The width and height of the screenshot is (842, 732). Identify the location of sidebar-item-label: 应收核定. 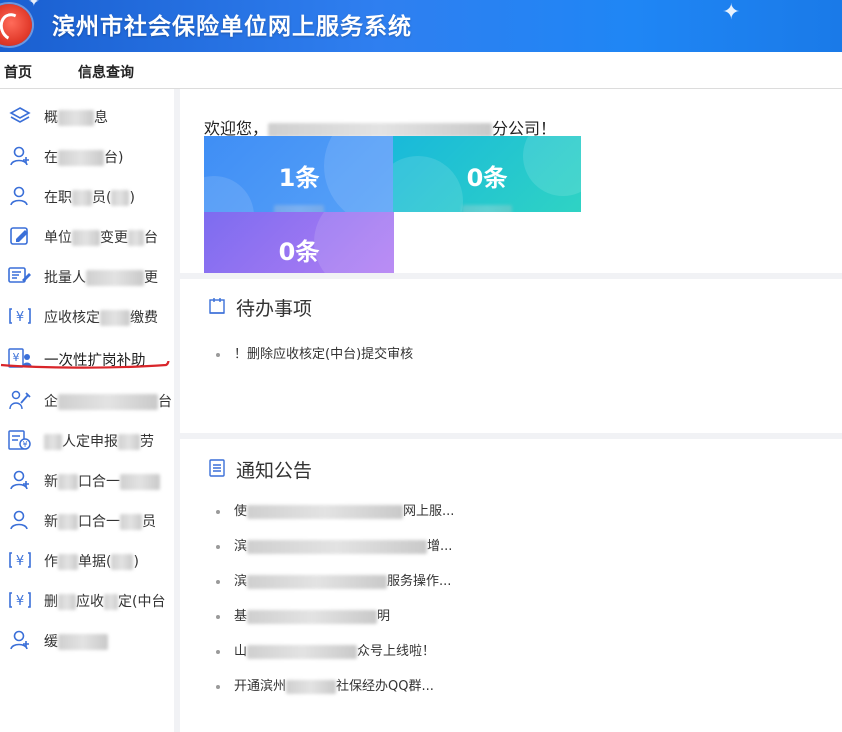
(72, 318).